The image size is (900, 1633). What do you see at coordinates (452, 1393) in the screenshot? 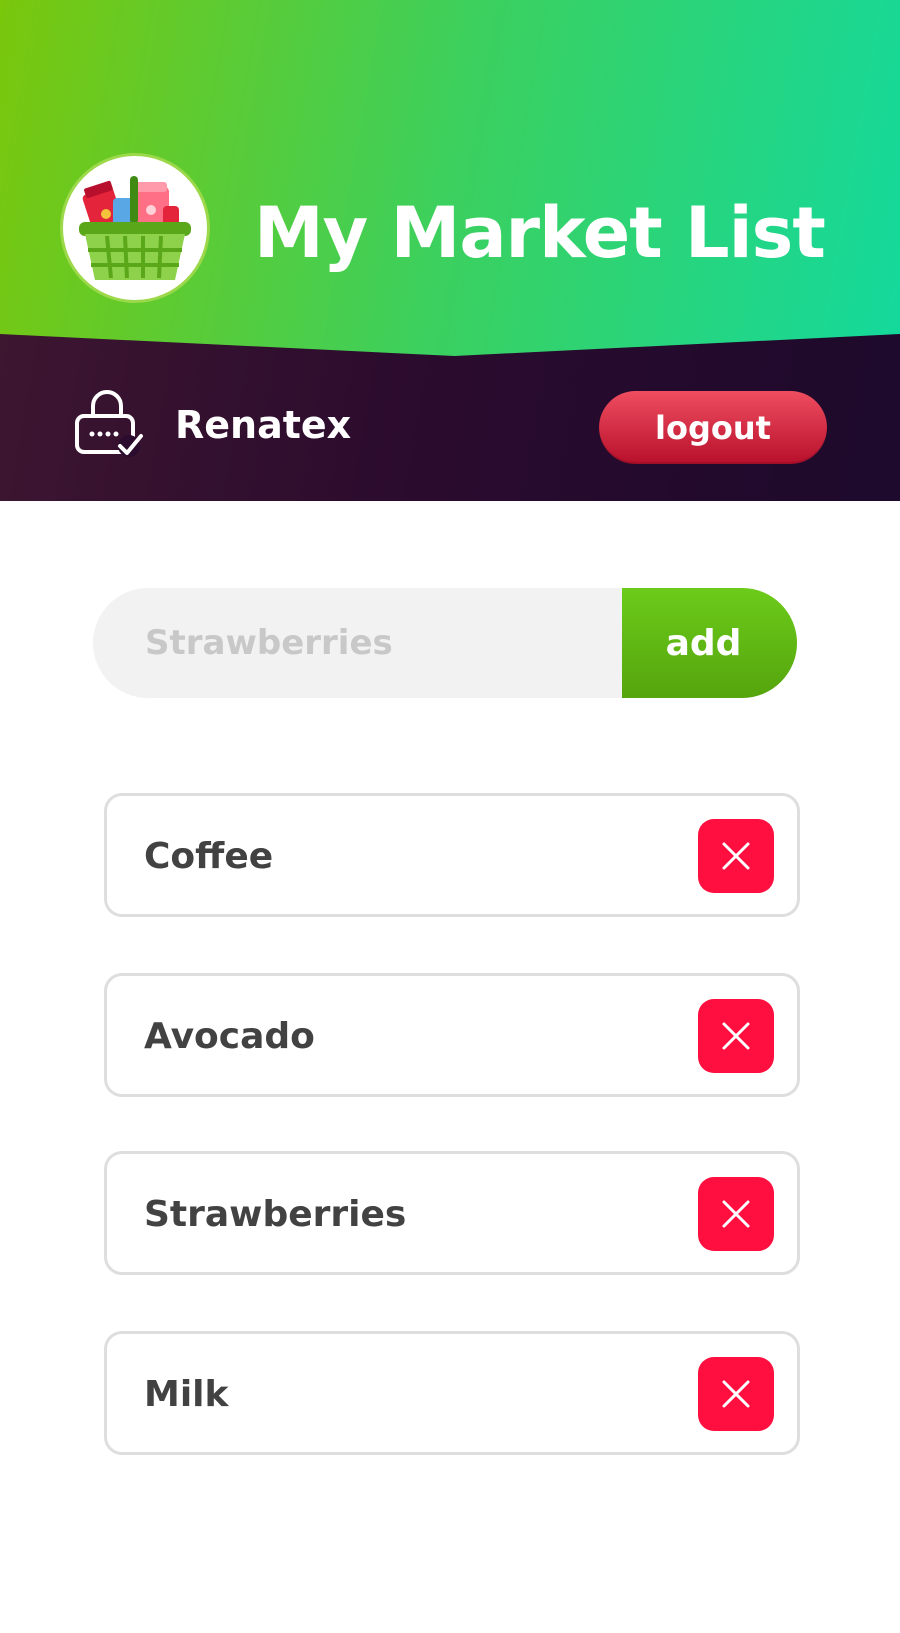
I see `list-item: Milk` at bounding box center [452, 1393].